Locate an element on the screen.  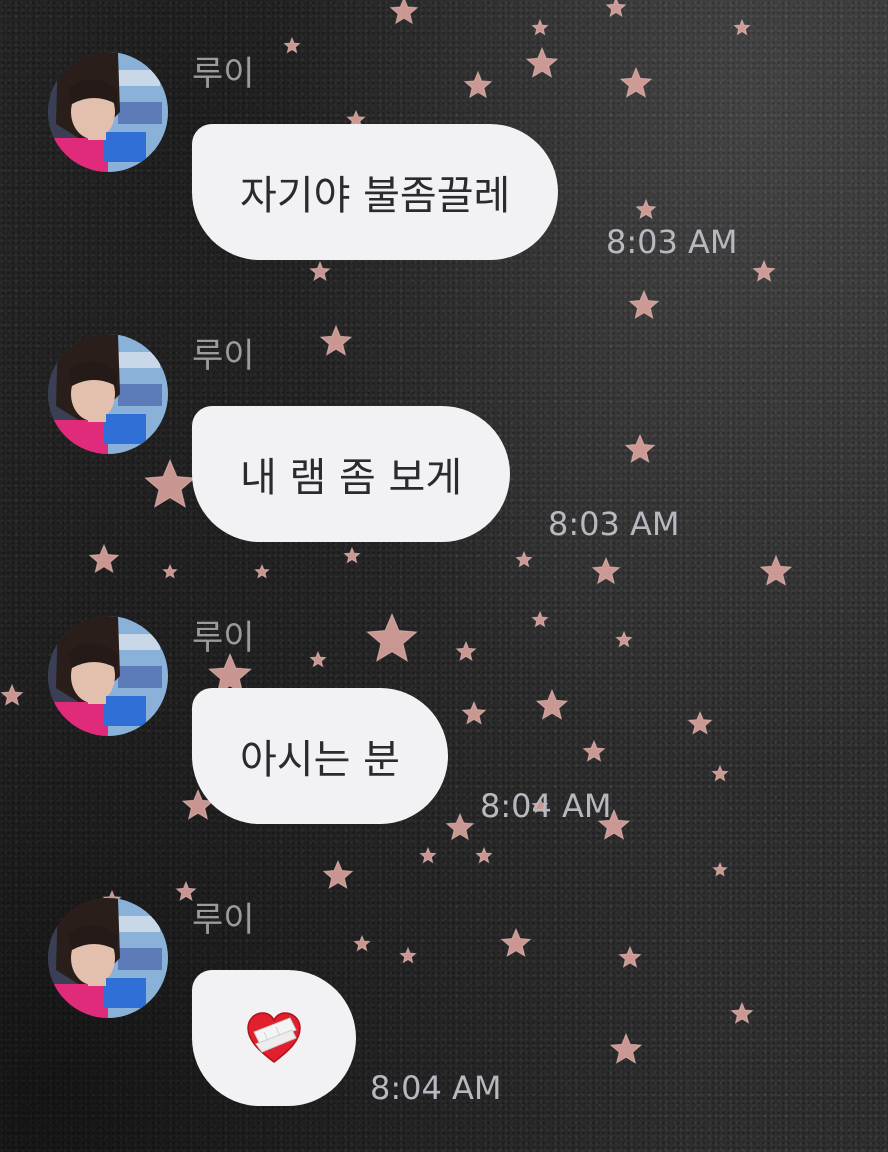
message-bubble is located at coordinates (274, 1038).